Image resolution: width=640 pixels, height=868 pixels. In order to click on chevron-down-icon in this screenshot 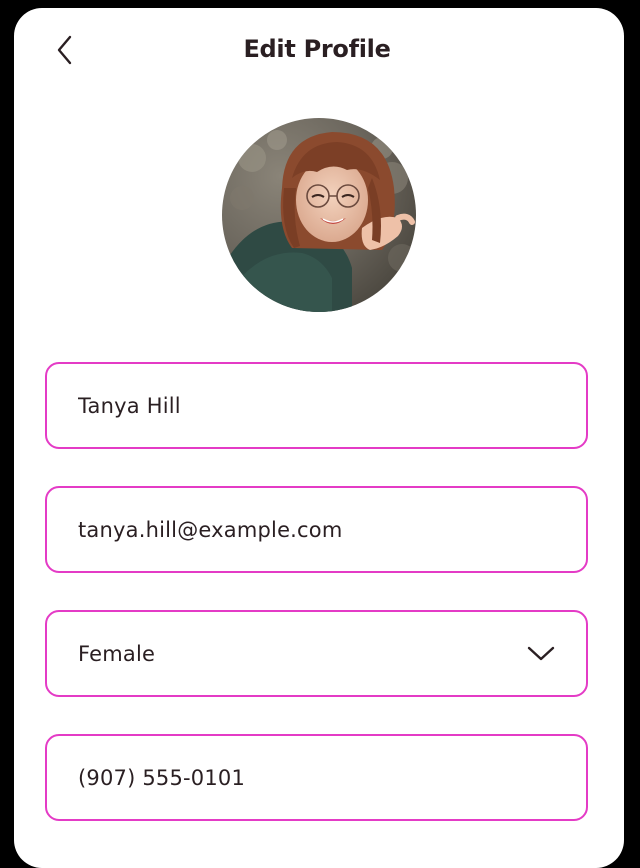, I will do `click(541, 654)`.